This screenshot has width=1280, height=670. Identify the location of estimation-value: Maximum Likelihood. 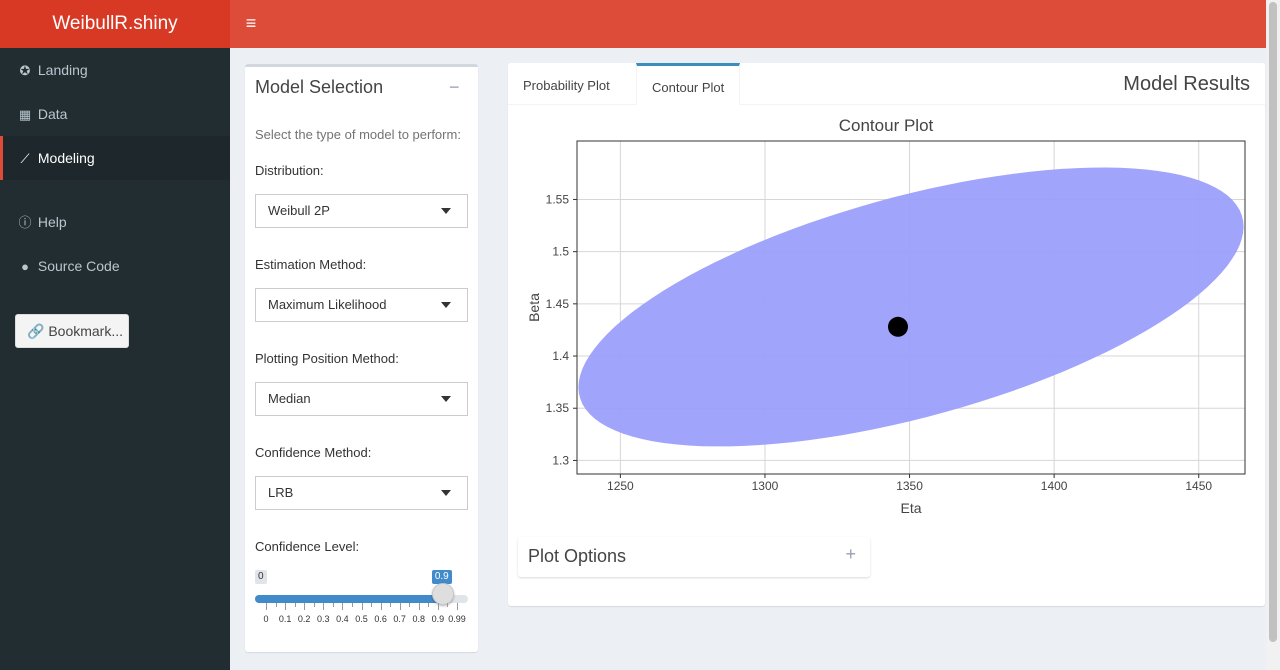
(327, 304).